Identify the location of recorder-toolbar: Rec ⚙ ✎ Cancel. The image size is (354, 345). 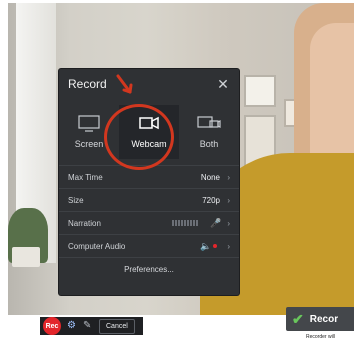
(91, 326).